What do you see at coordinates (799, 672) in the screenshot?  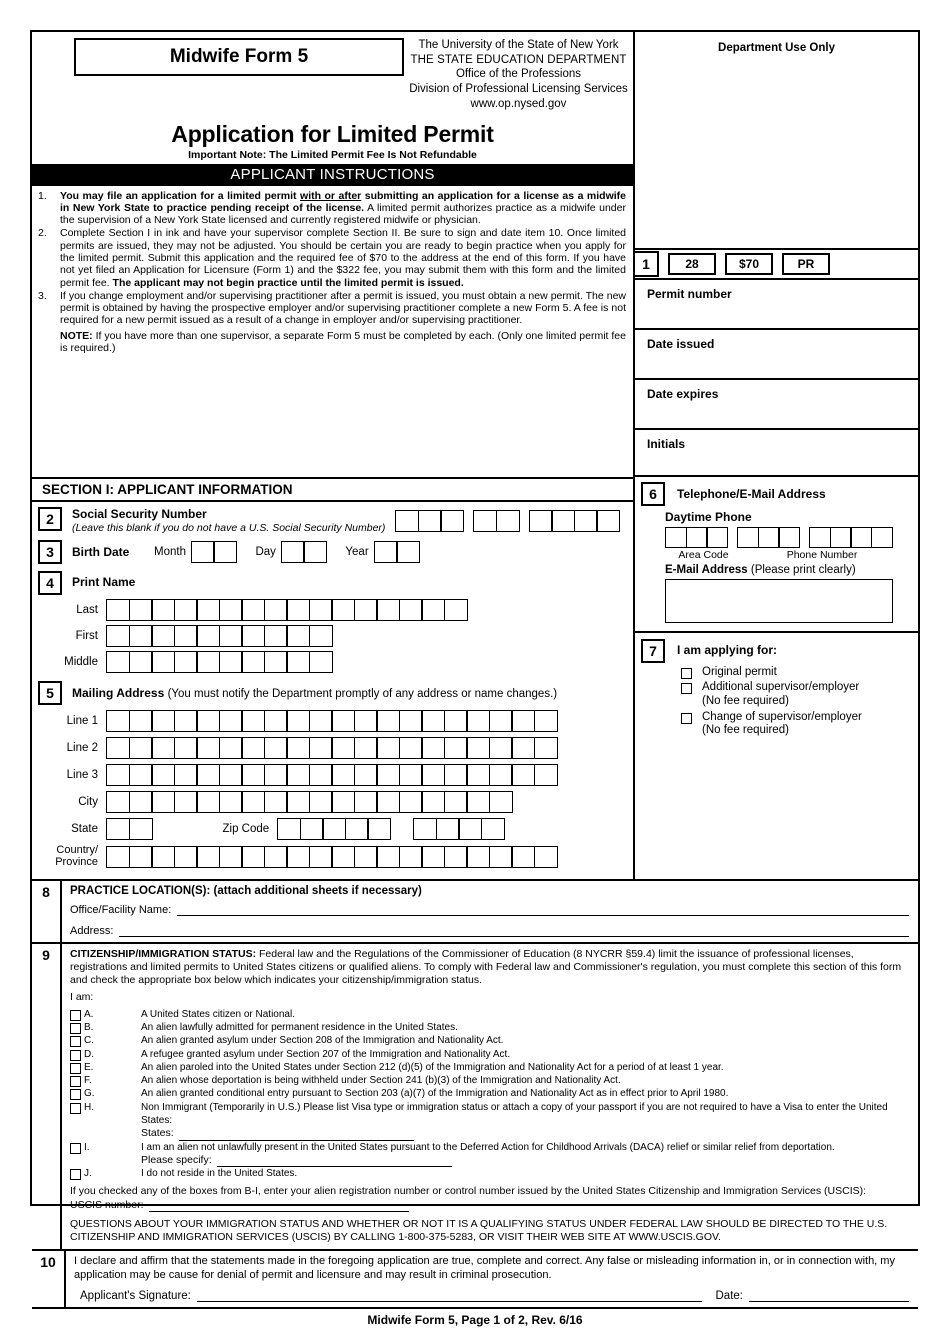 I see `option-original-permit: Original permit` at bounding box center [799, 672].